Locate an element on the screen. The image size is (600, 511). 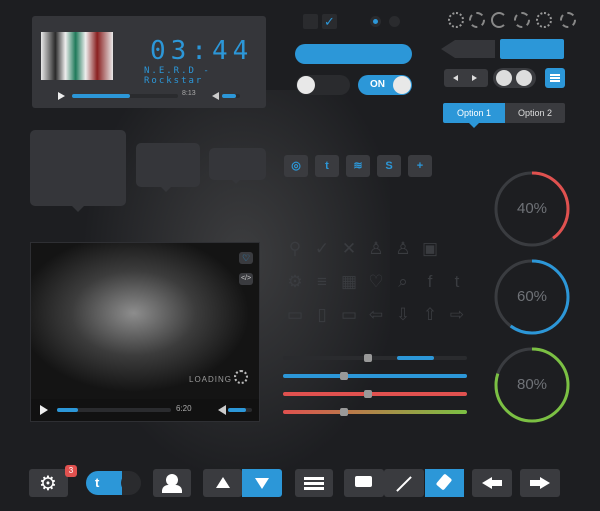
back-arrow-button is located at coordinates (475, 49).